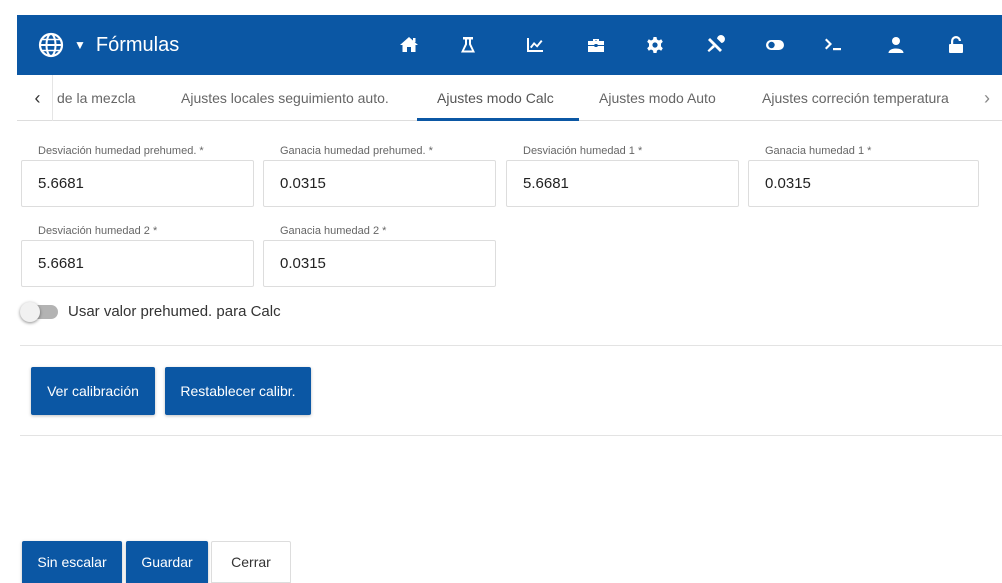 This screenshot has height=583, width=1002. What do you see at coordinates (863, 183) in the screenshot?
I see `ganancia-1-input` at bounding box center [863, 183].